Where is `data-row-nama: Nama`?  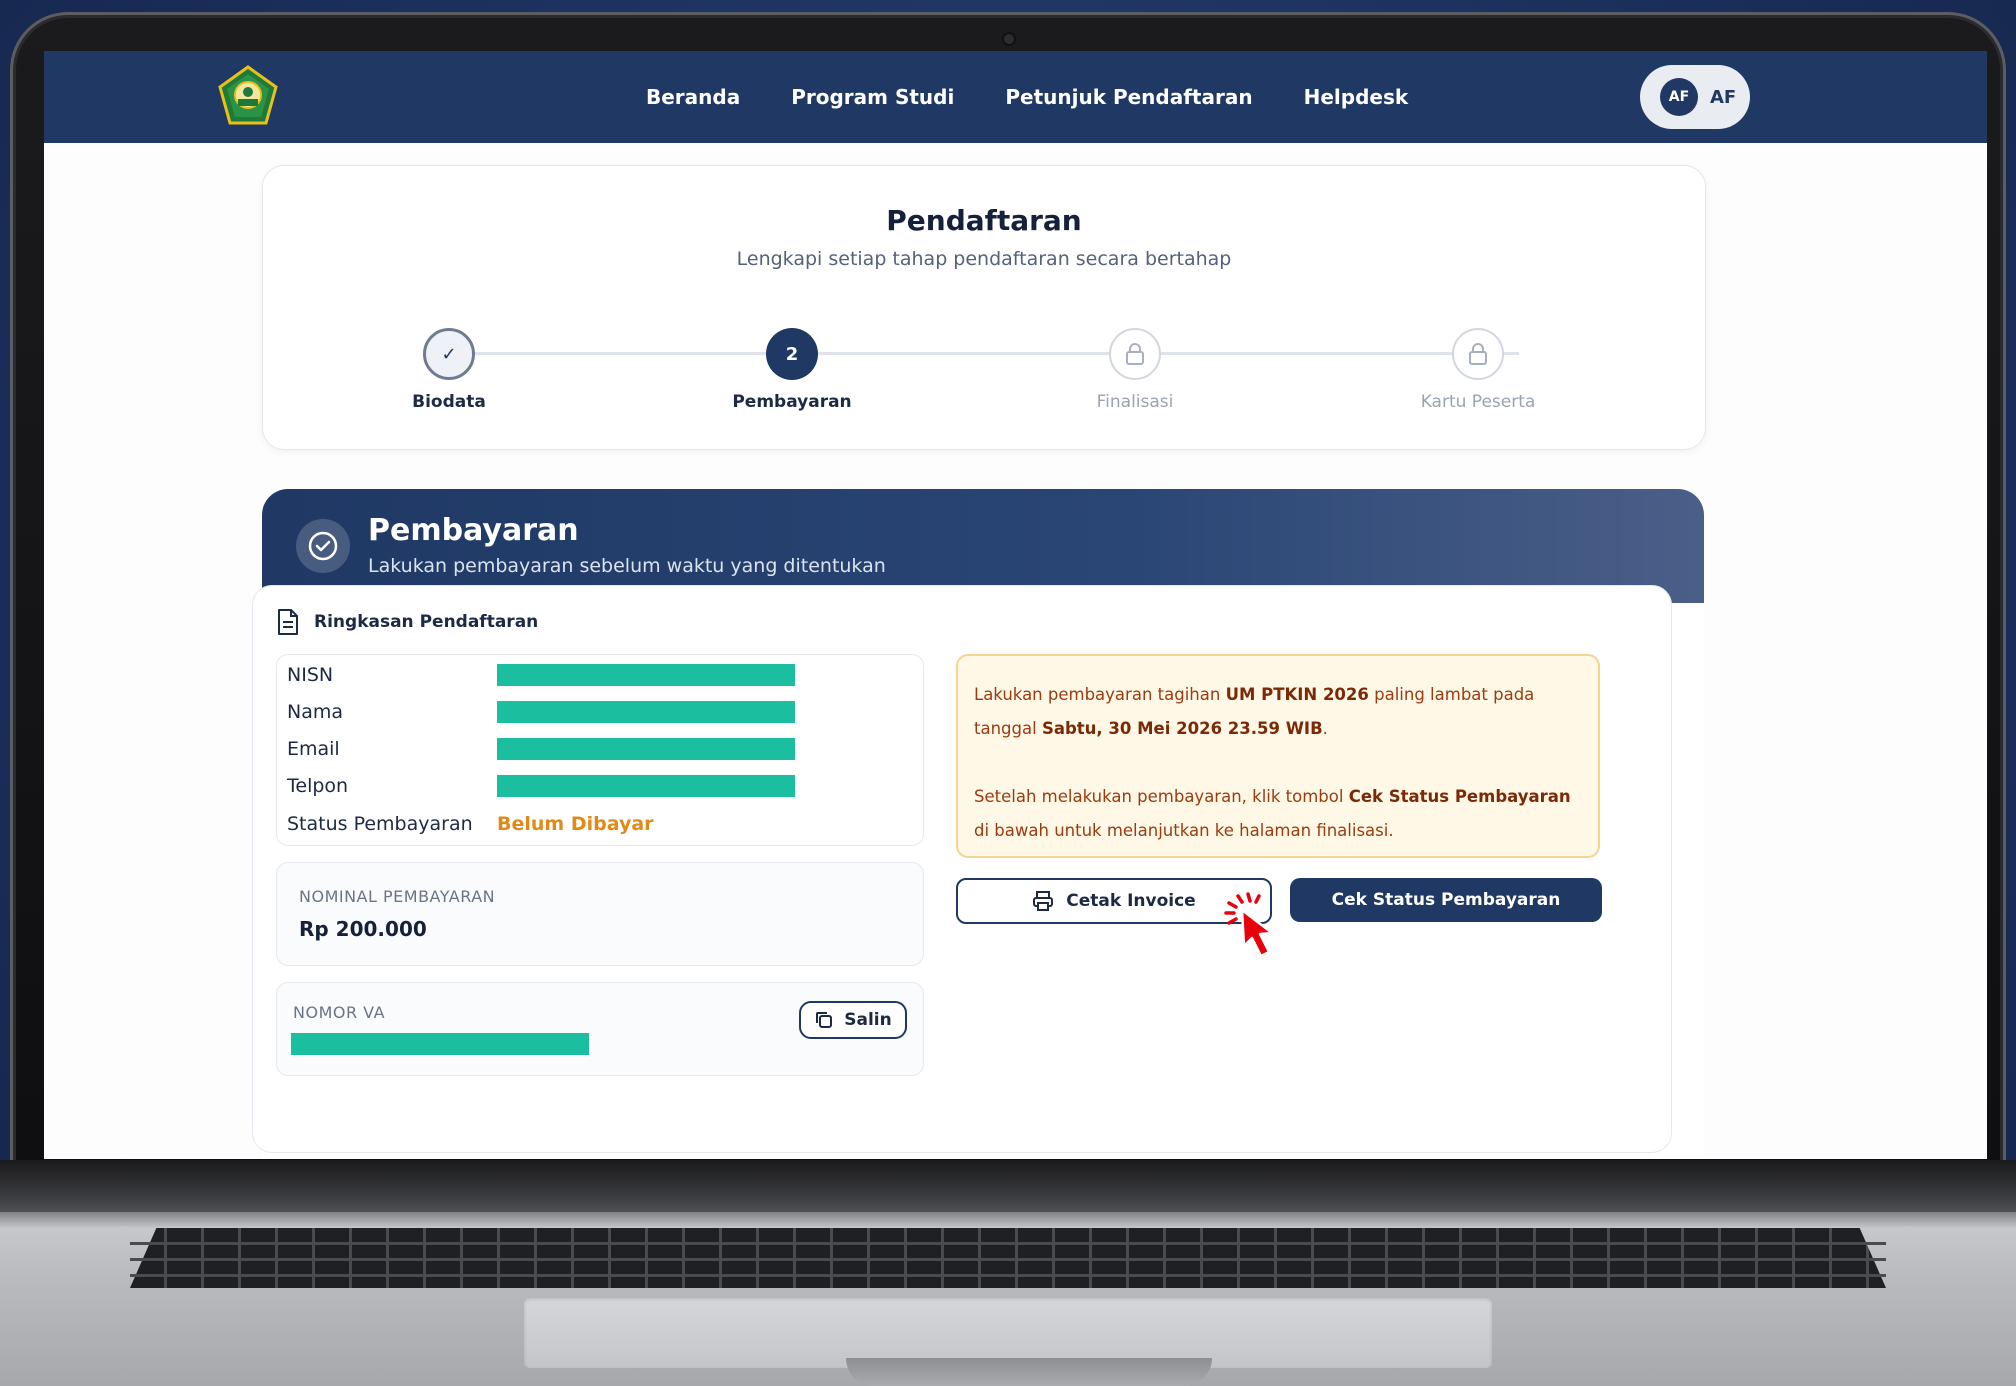 data-row-nama: Nama is located at coordinates (541, 712).